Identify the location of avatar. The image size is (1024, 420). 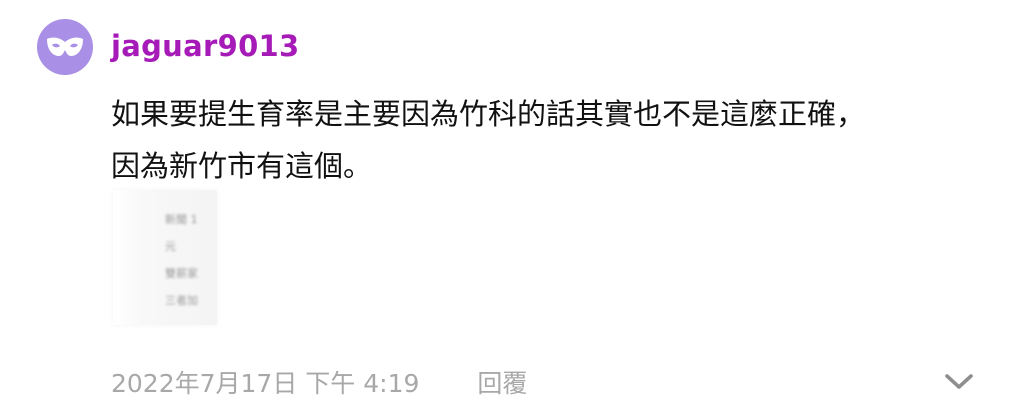
(65, 47).